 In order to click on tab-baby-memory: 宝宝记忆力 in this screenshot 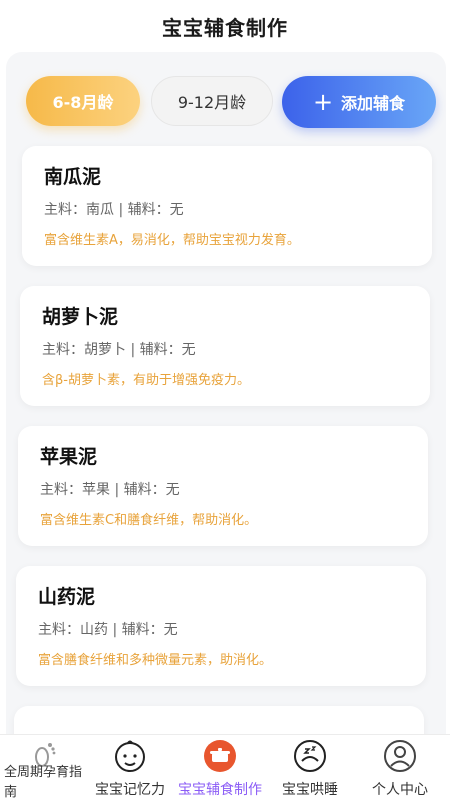, I will do `click(130, 767)`.